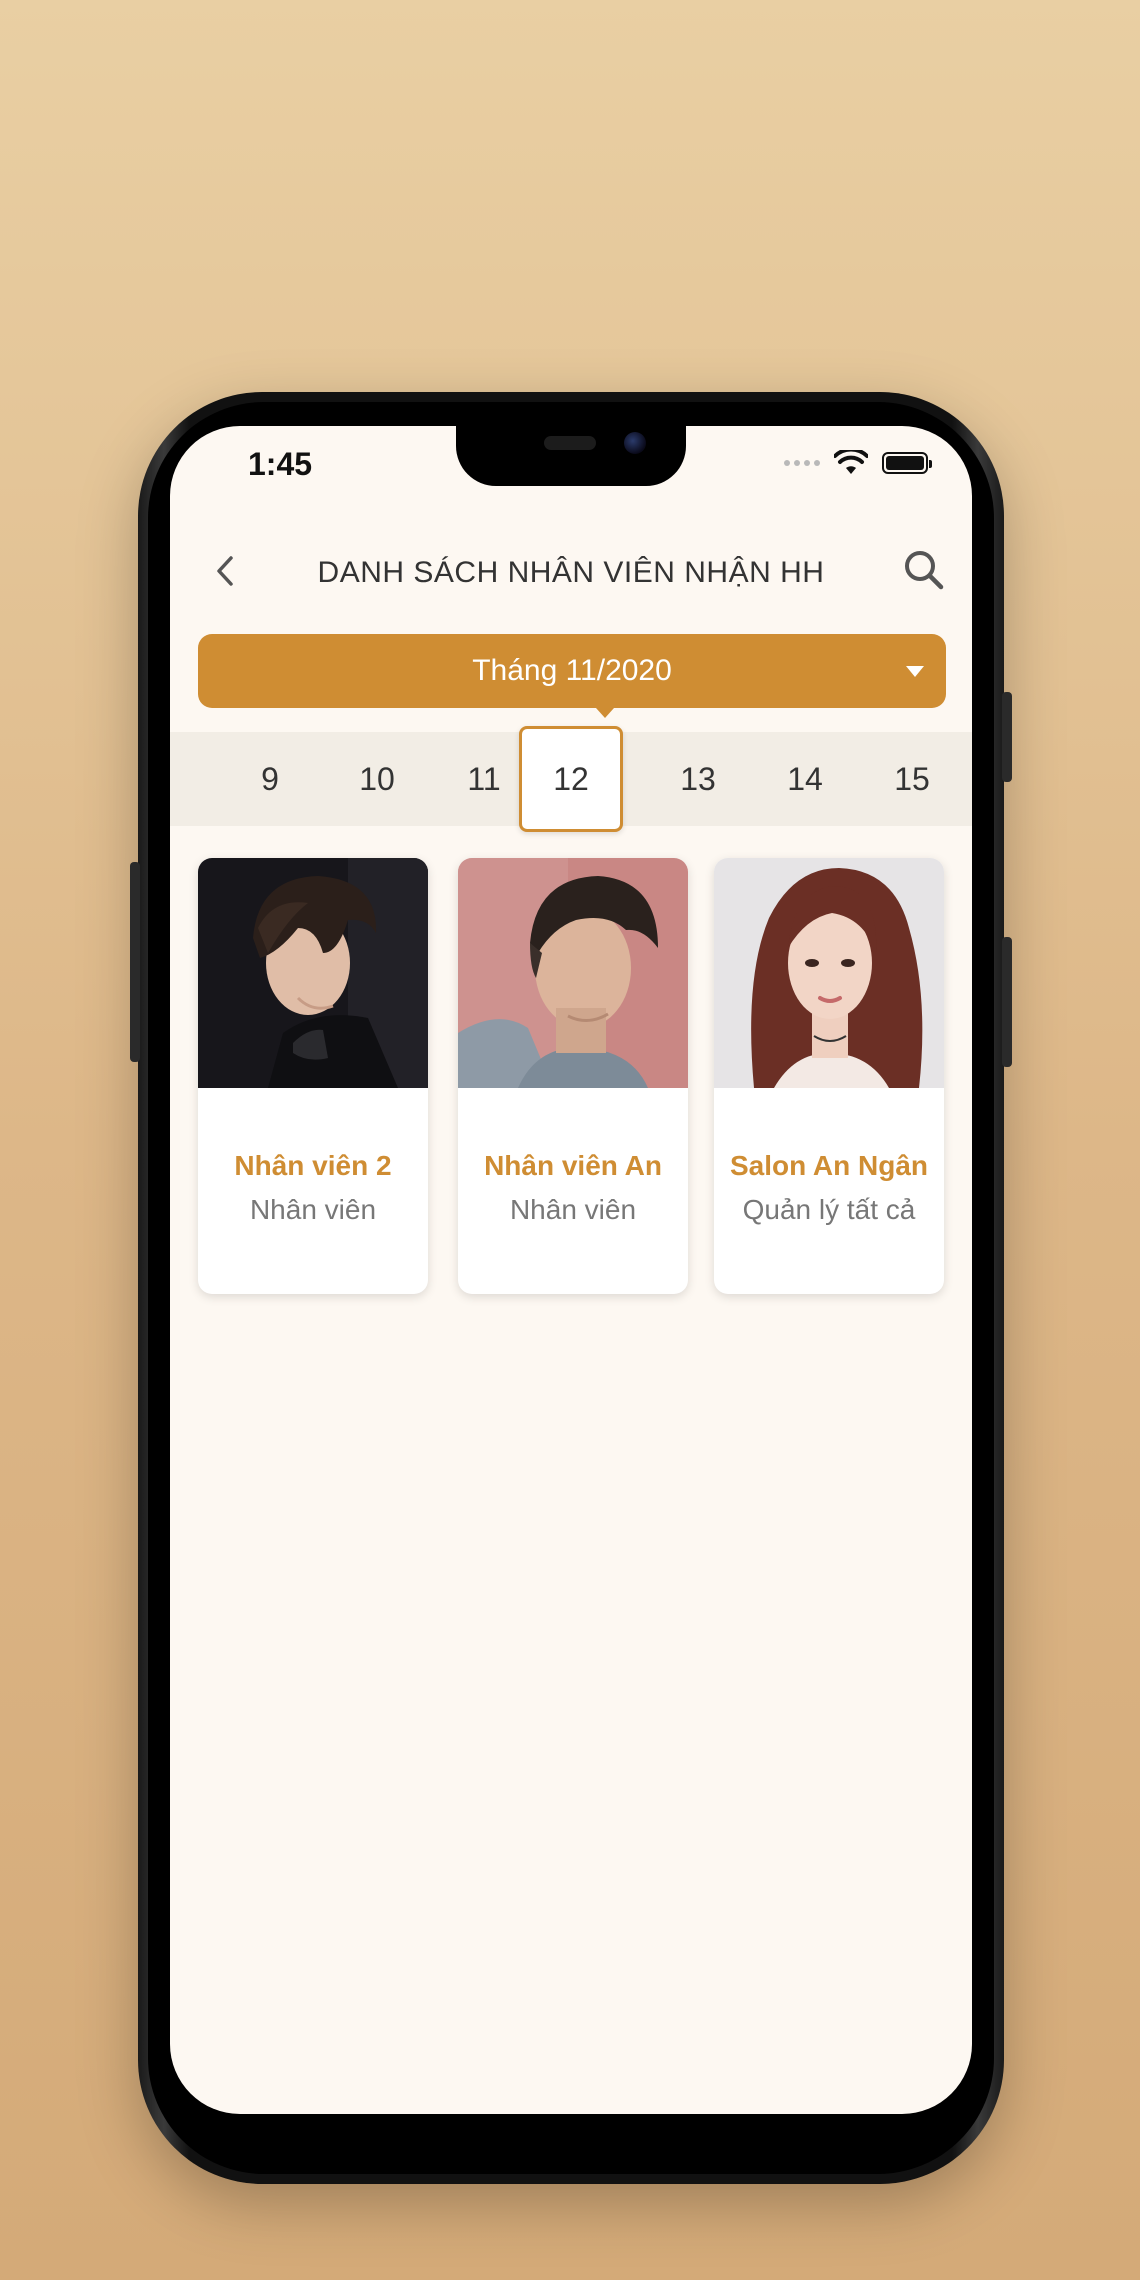 This screenshot has width=1140, height=2280. Describe the element at coordinates (635, 443) in the screenshot. I see `camera-icon` at that location.